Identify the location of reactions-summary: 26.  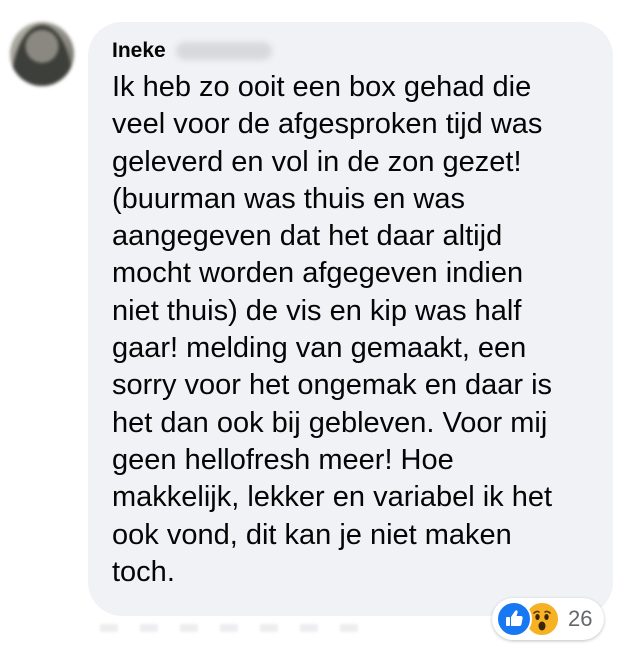
(548, 619).